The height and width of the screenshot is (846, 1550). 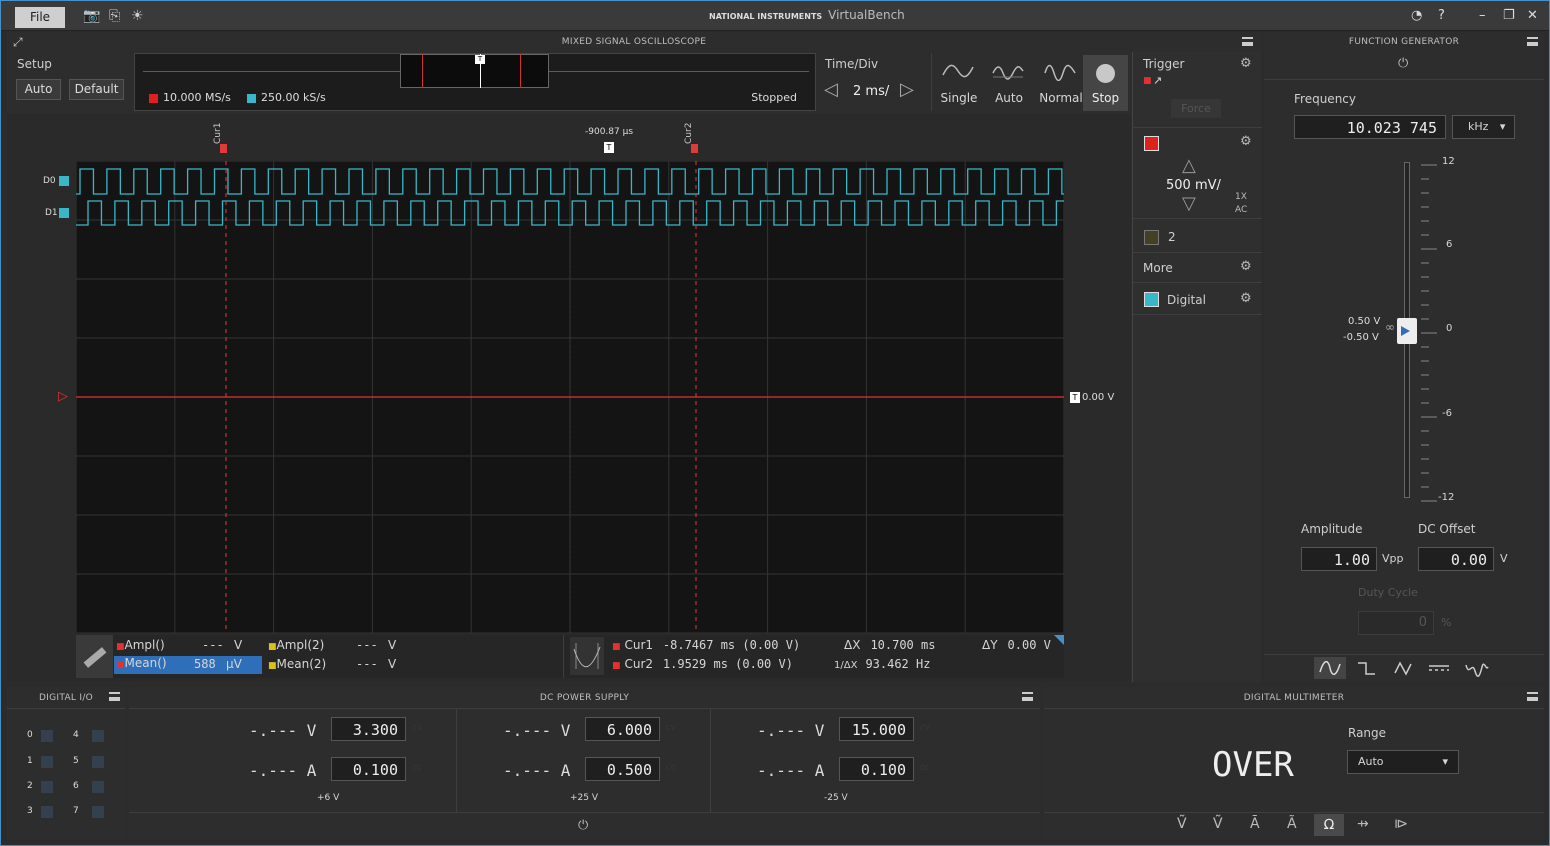 What do you see at coordinates (1339, 559) in the screenshot?
I see `amplitude-input: 1.00` at bounding box center [1339, 559].